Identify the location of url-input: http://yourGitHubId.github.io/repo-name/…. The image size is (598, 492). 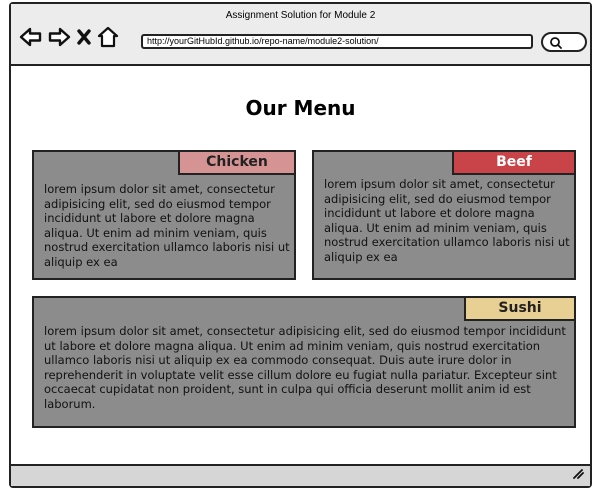
(337, 41).